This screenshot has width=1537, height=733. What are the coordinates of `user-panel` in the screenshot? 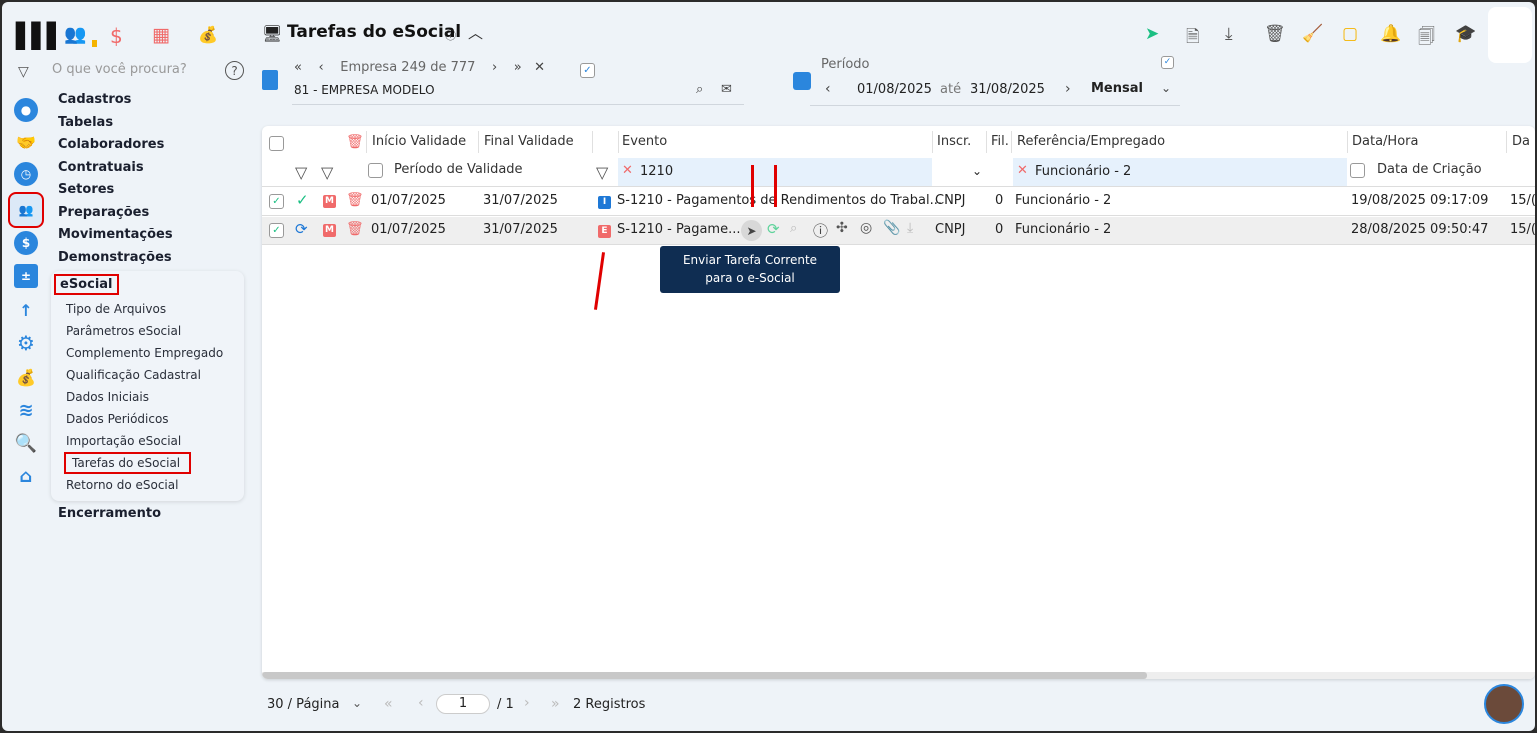 It's located at (1510, 35).